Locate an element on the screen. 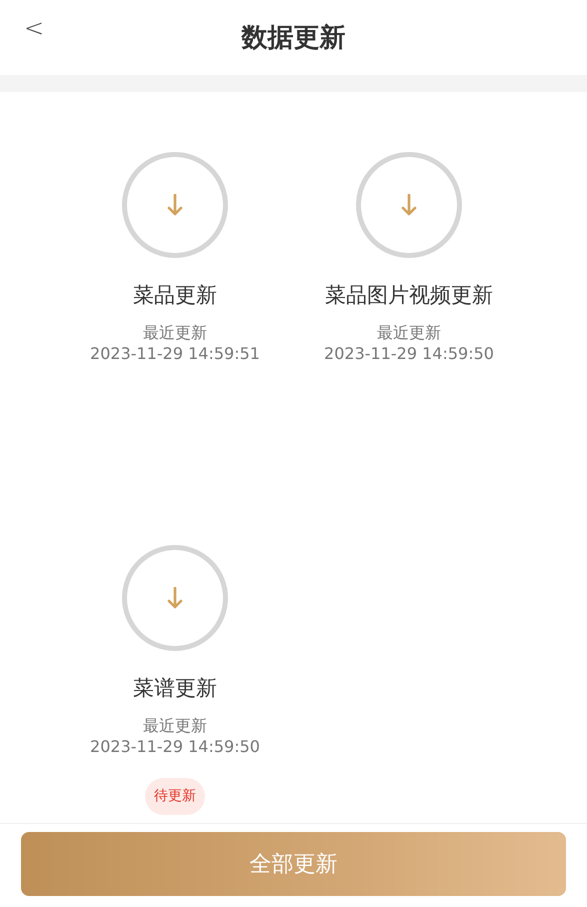  pending-status: 待更新 is located at coordinates (175, 796).